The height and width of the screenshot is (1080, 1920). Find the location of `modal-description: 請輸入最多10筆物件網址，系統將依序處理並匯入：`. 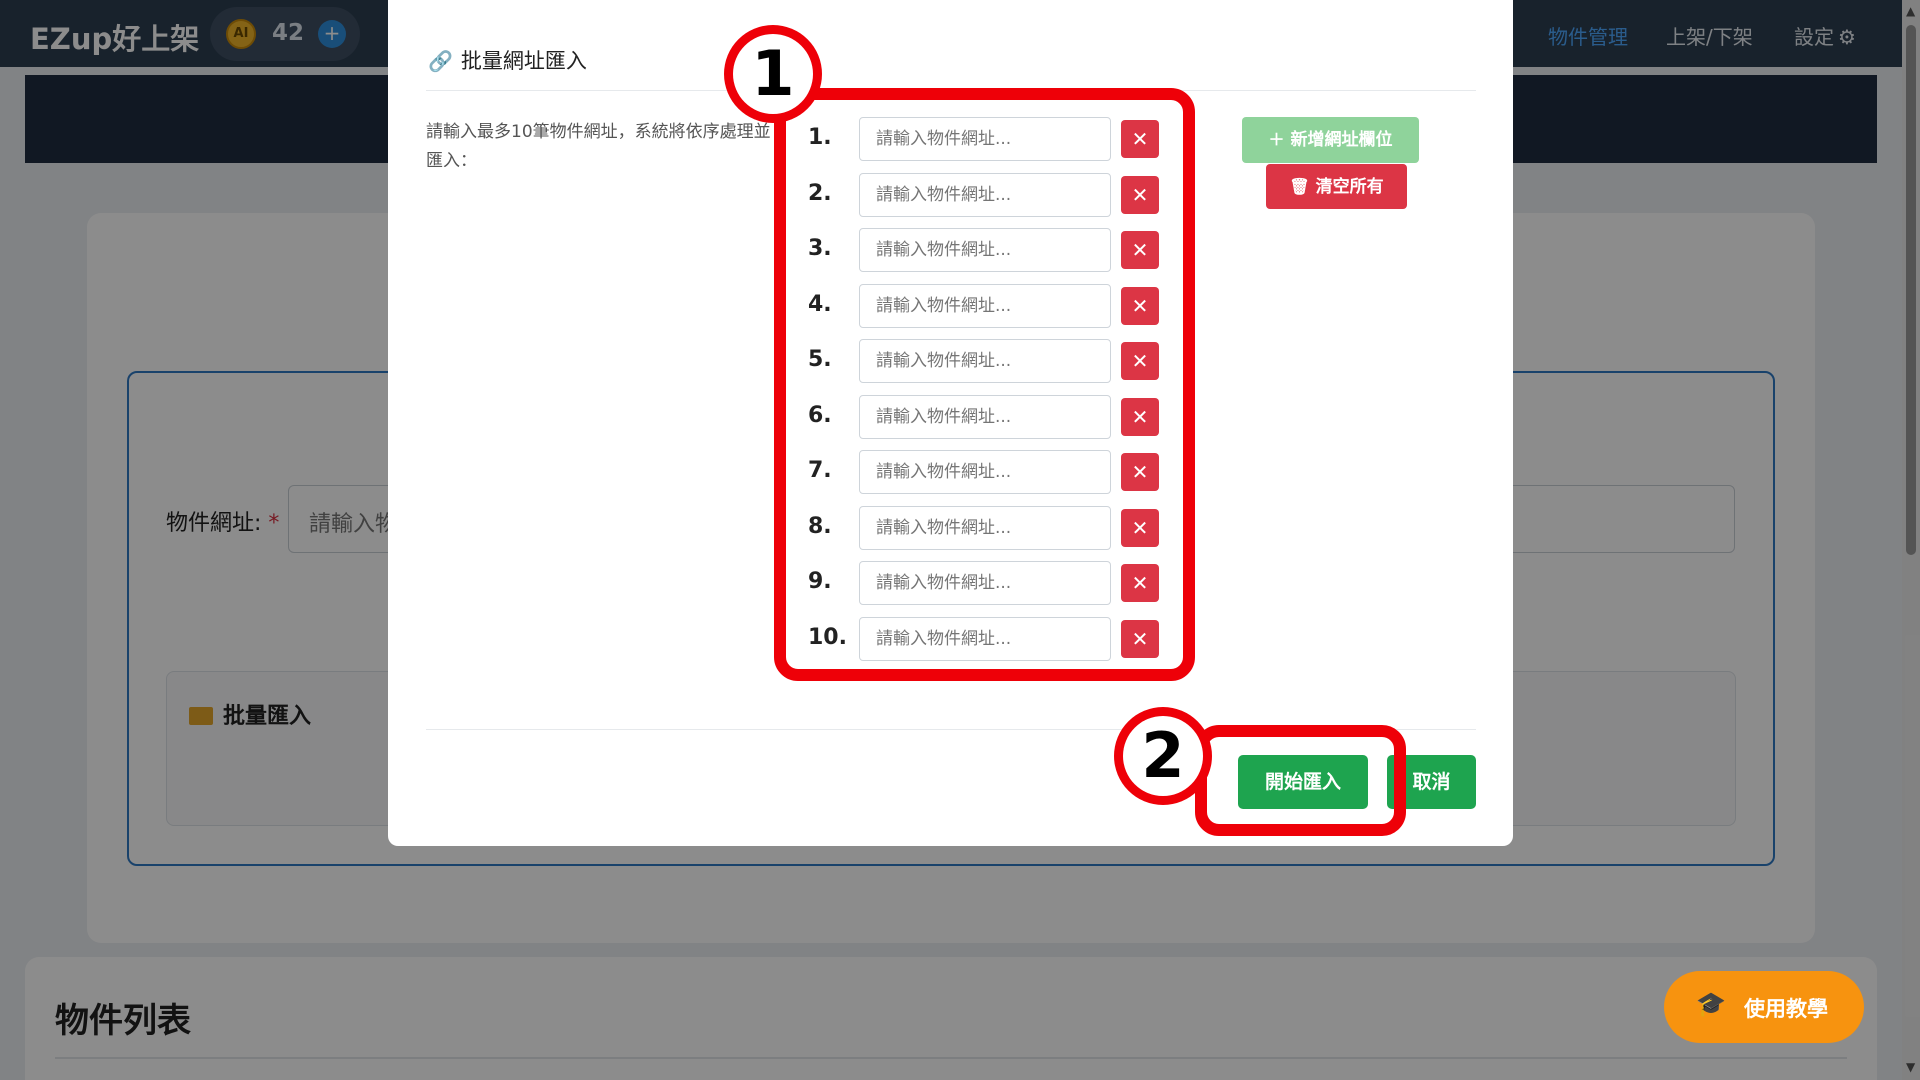

modal-description: 請輸入最多10筆物件網址，系統將依序處理並匯入： is located at coordinates (598, 146).